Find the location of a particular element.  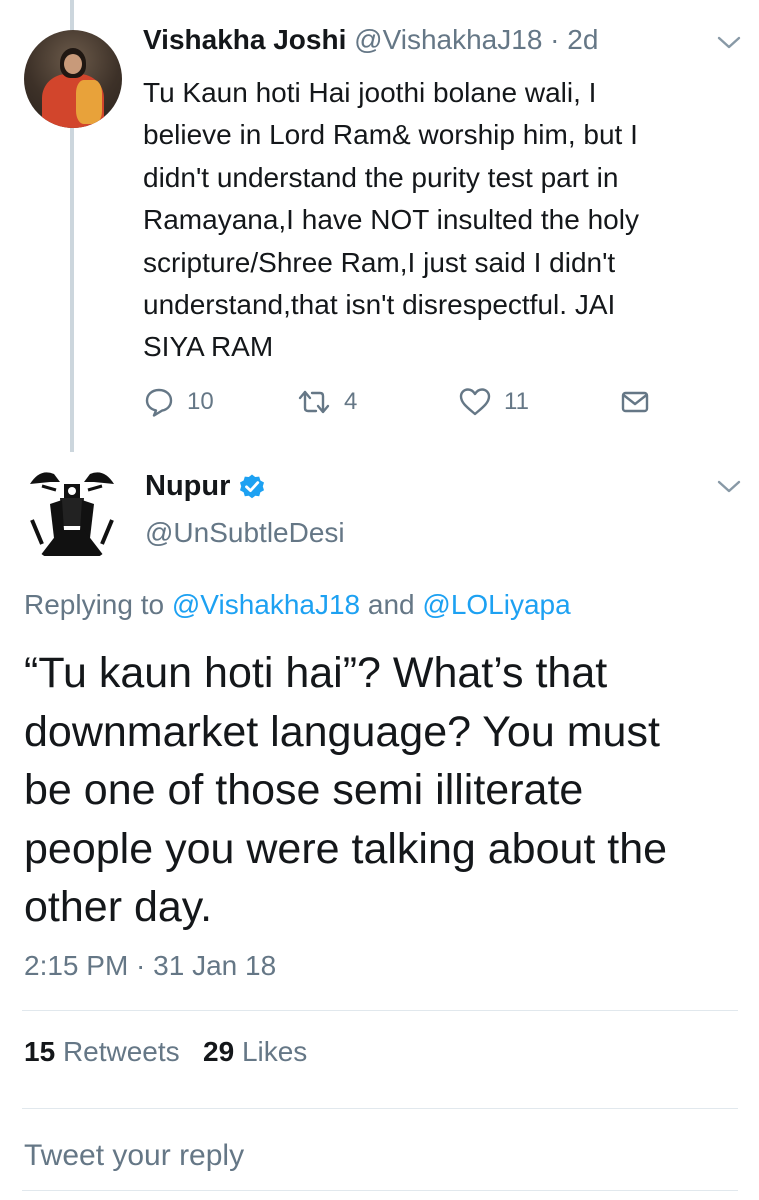

avatar-vishakha is located at coordinates (73, 79).